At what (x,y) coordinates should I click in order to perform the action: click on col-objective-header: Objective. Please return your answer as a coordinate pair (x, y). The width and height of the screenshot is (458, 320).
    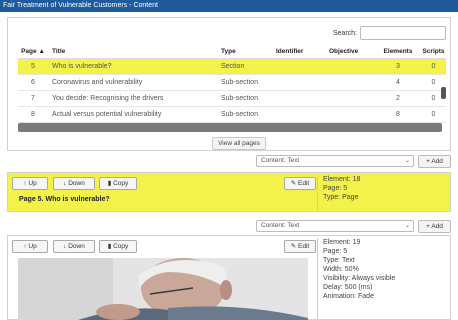
    Looking at the image, I should click on (352, 51).